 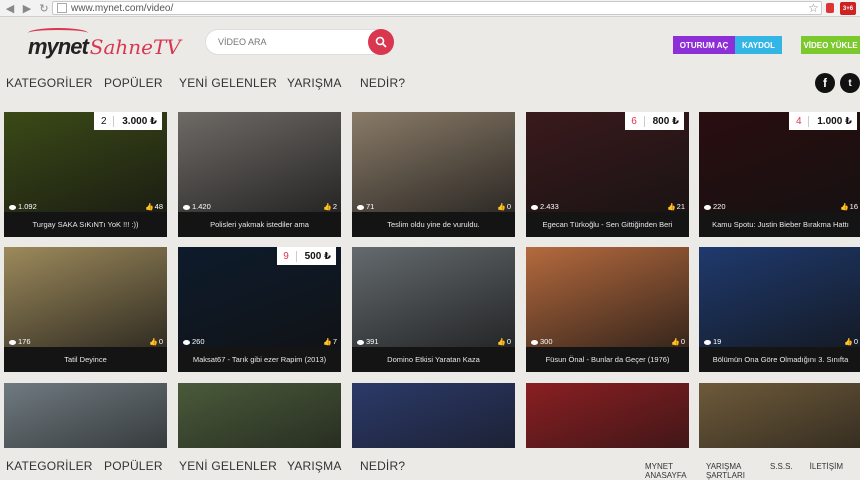 What do you see at coordinates (758, 45) in the screenshot?
I see `register-button: KAYDOL` at bounding box center [758, 45].